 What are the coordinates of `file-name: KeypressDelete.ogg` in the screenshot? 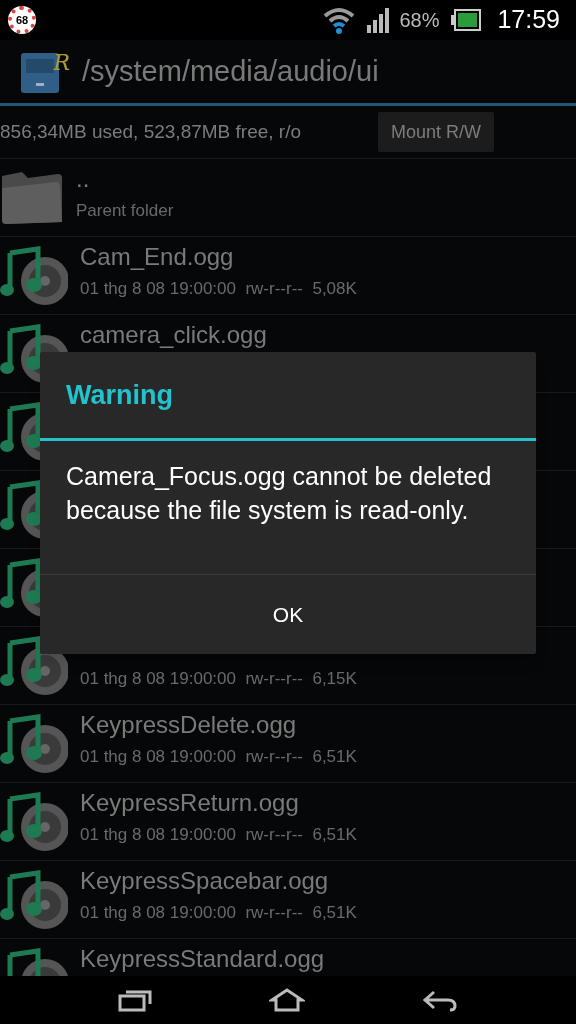 It's located at (189, 725).